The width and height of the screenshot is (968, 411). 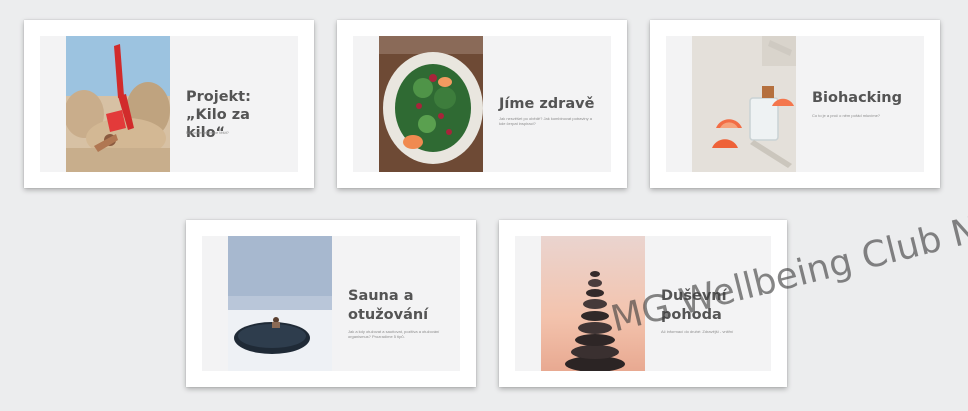 I want to click on yoga-photo, so click(x=118, y=104).